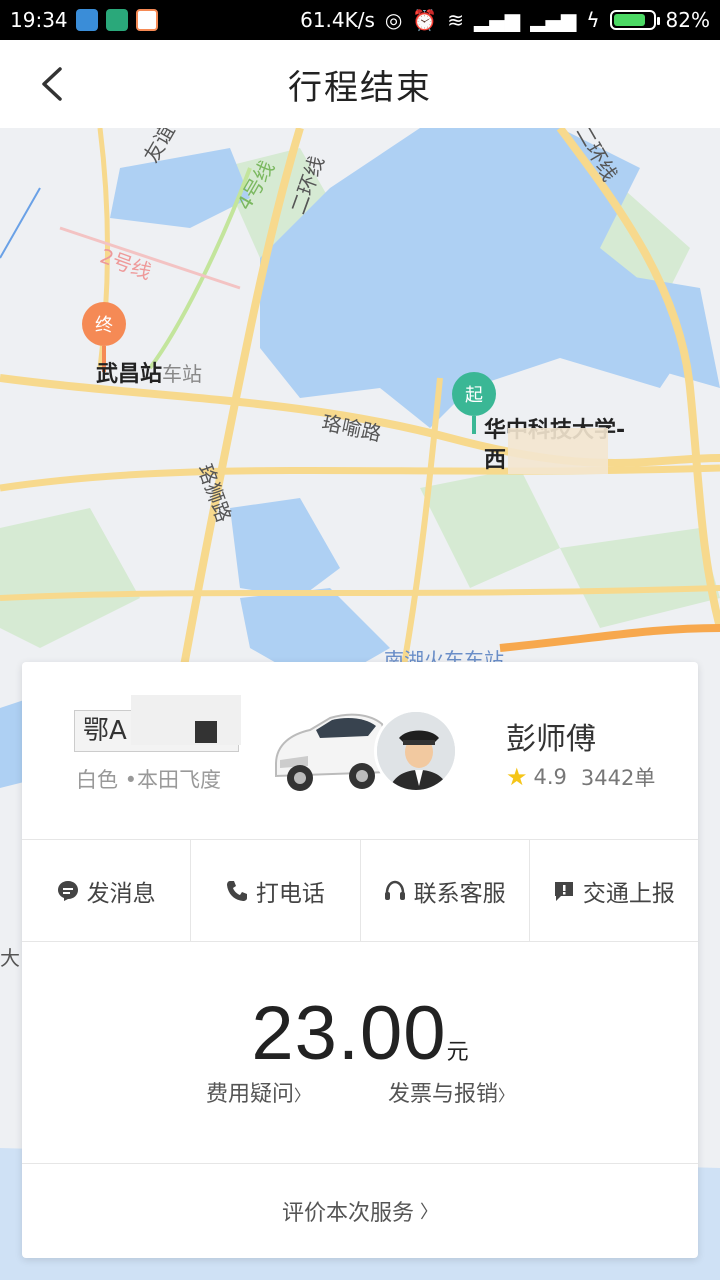 The height and width of the screenshot is (1280, 720). I want to click on fare-amount: 23.00, so click(349, 1033).